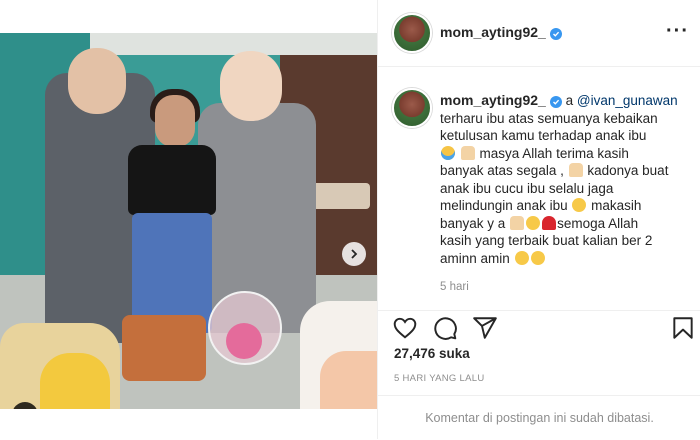  What do you see at coordinates (473, 223) in the screenshot?
I see `caption-line: banyak y a` at bounding box center [473, 223].